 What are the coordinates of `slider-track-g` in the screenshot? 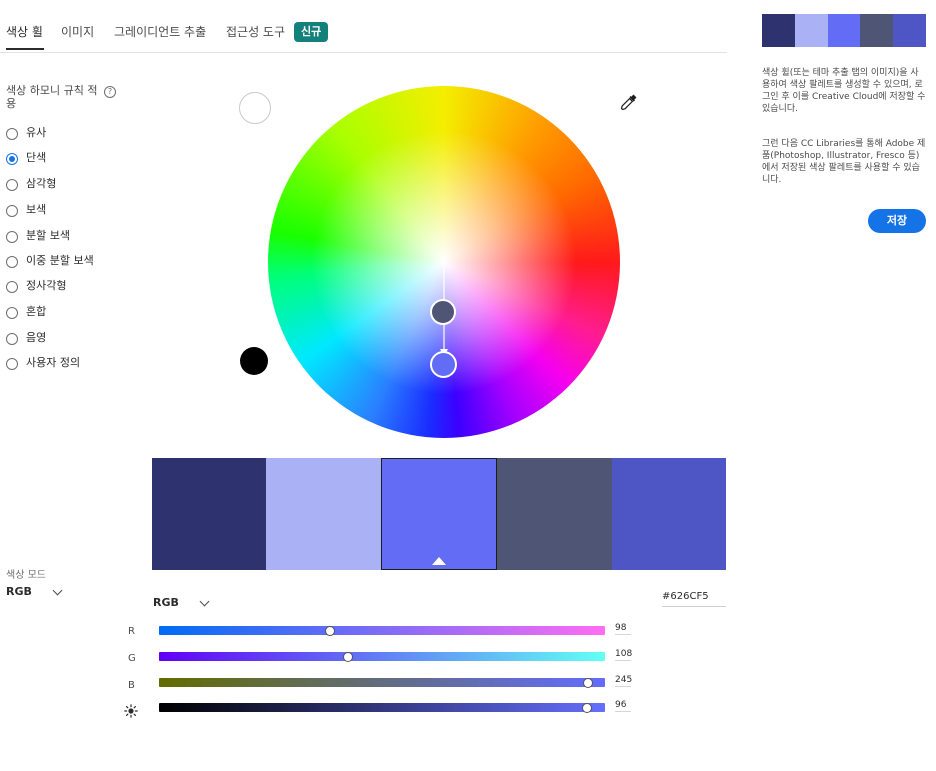 It's located at (382, 656).